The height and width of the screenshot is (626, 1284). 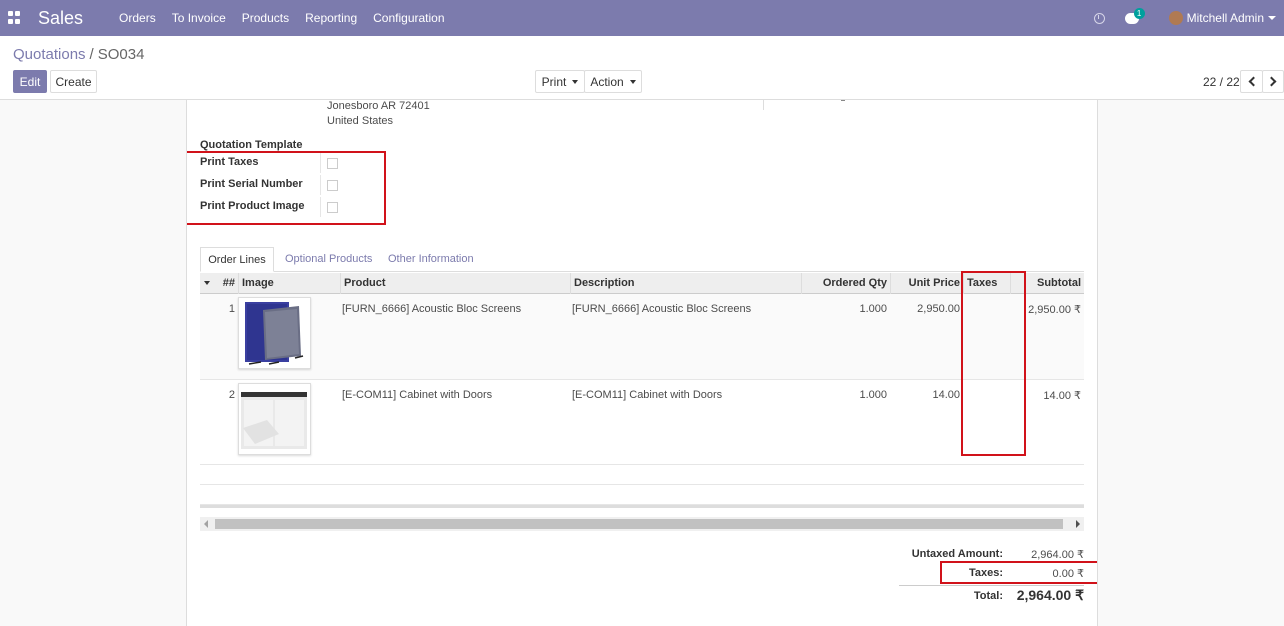 I want to click on chat-badge: 1, so click(x=1139, y=13).